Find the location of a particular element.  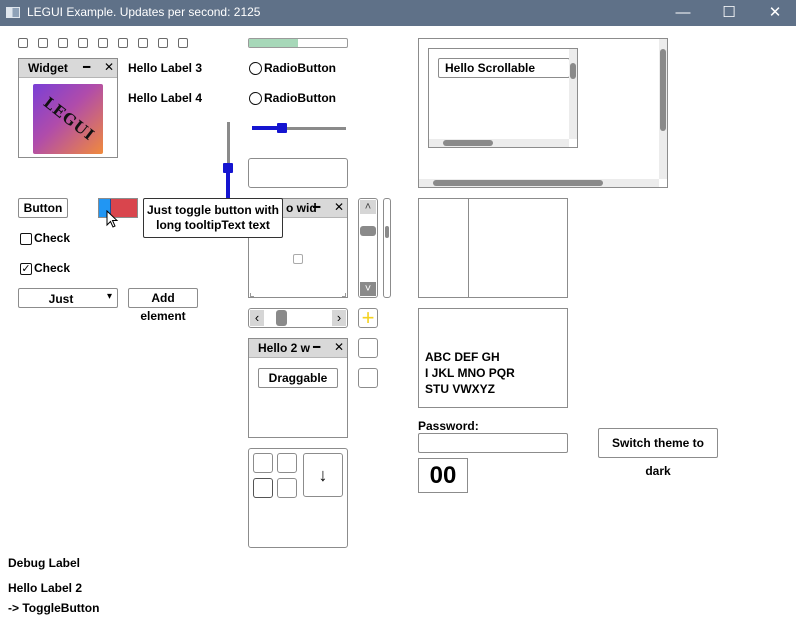

tooltip-line-1: Just toggle button with is located at coordinates (213, 210).